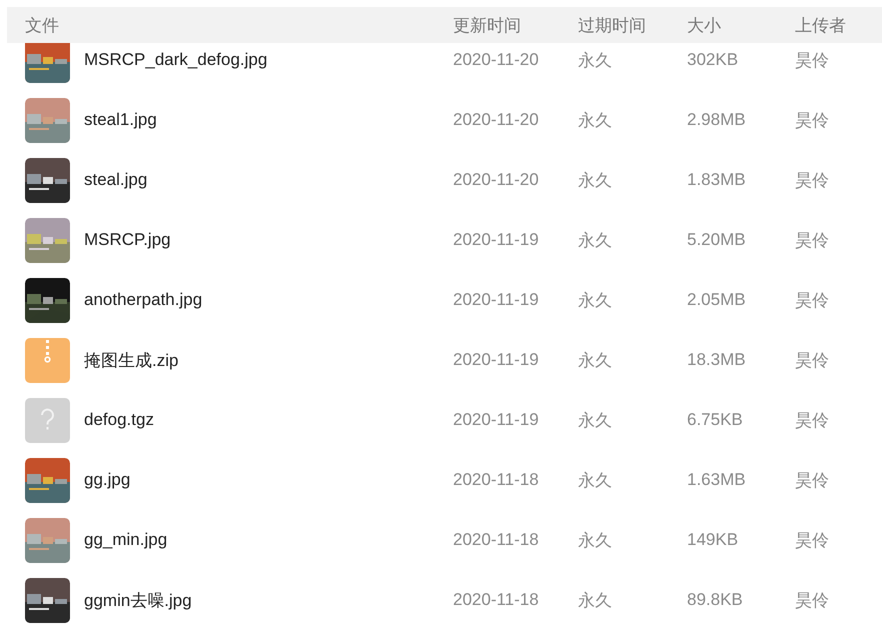 The height and width of the screenshot is (630, 882). What do you see at coordinates (131, 360) in the screenshot?
I see `file-name: 掩图生成.zip` at bounding box center [131, 360].